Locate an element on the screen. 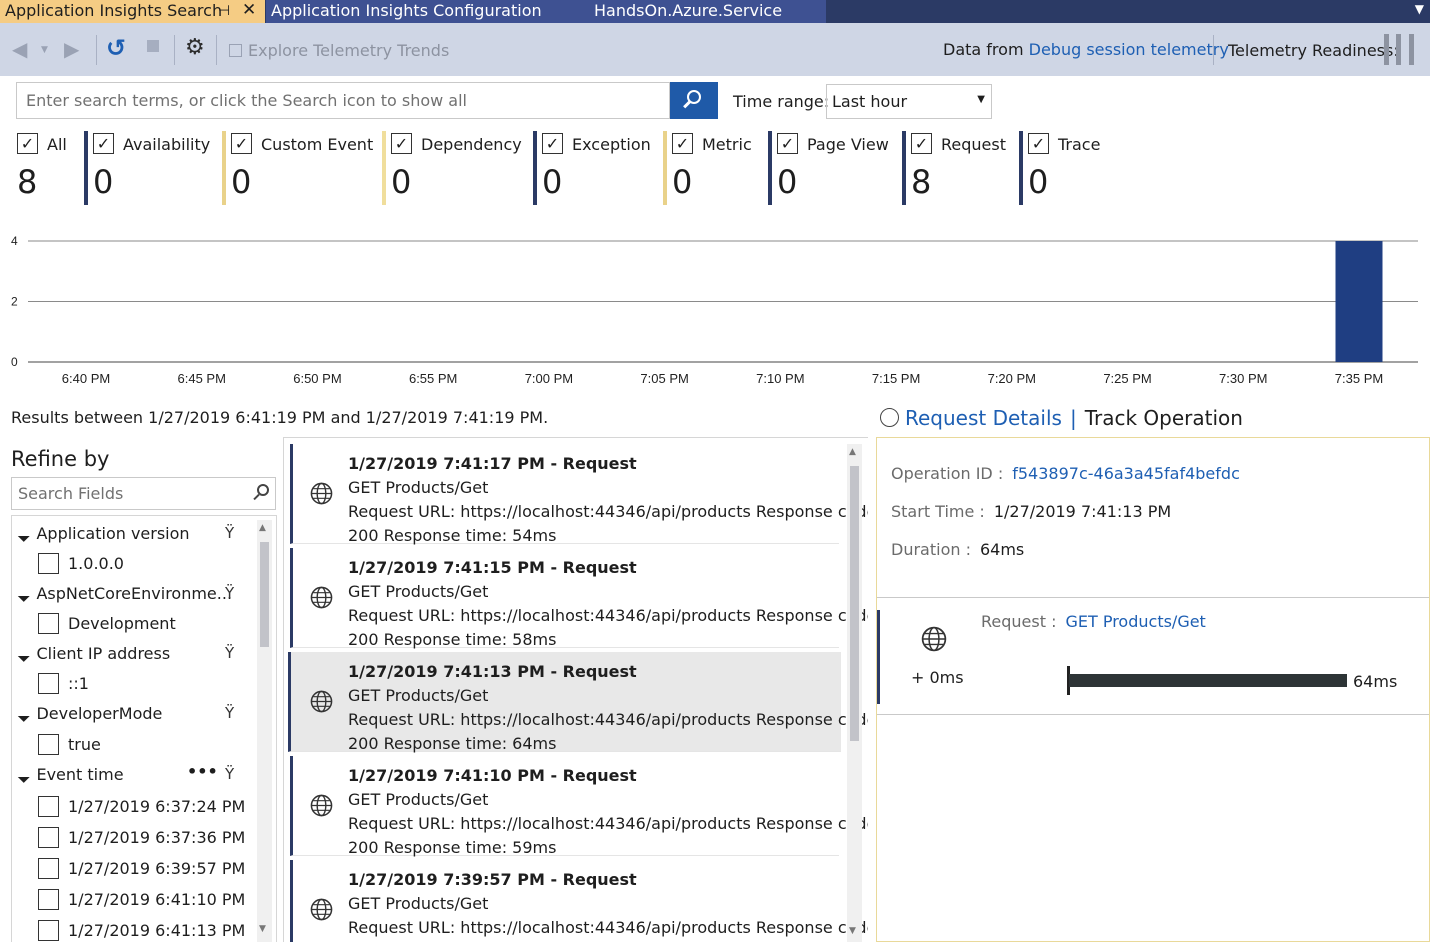 Image resolution: width=1430 pixels, height=942 pixels. operation-id-row: Operation ID : f543897c-46a3a45faf4befdc is located at coordinates (1065, 473).